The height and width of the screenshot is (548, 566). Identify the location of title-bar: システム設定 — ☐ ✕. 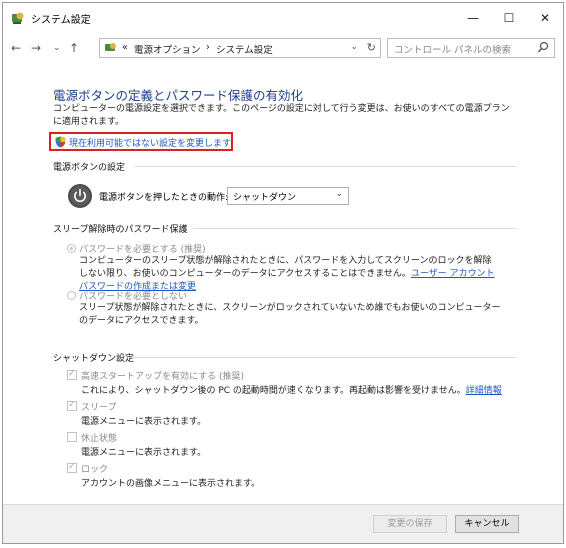
(283, 18).